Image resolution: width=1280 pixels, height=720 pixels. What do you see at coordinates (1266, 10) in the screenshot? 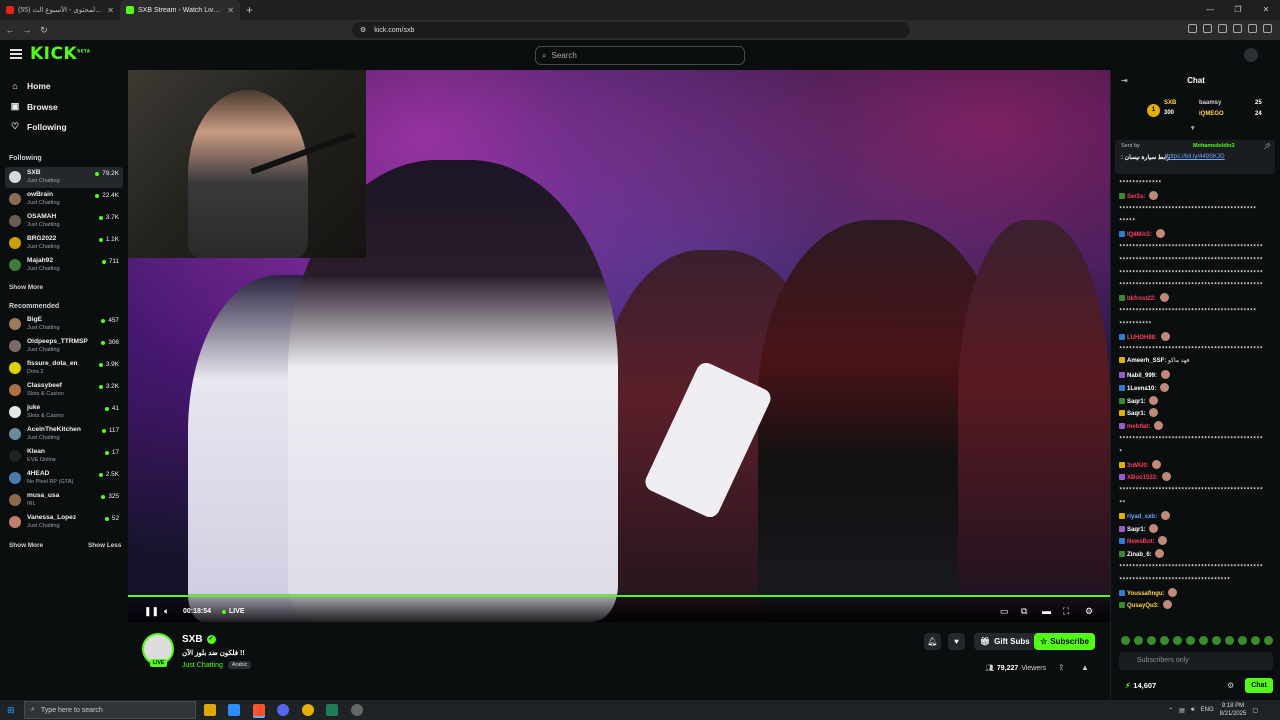
I see `close-window-icon: ✕` at bounding box center [1266, 10].